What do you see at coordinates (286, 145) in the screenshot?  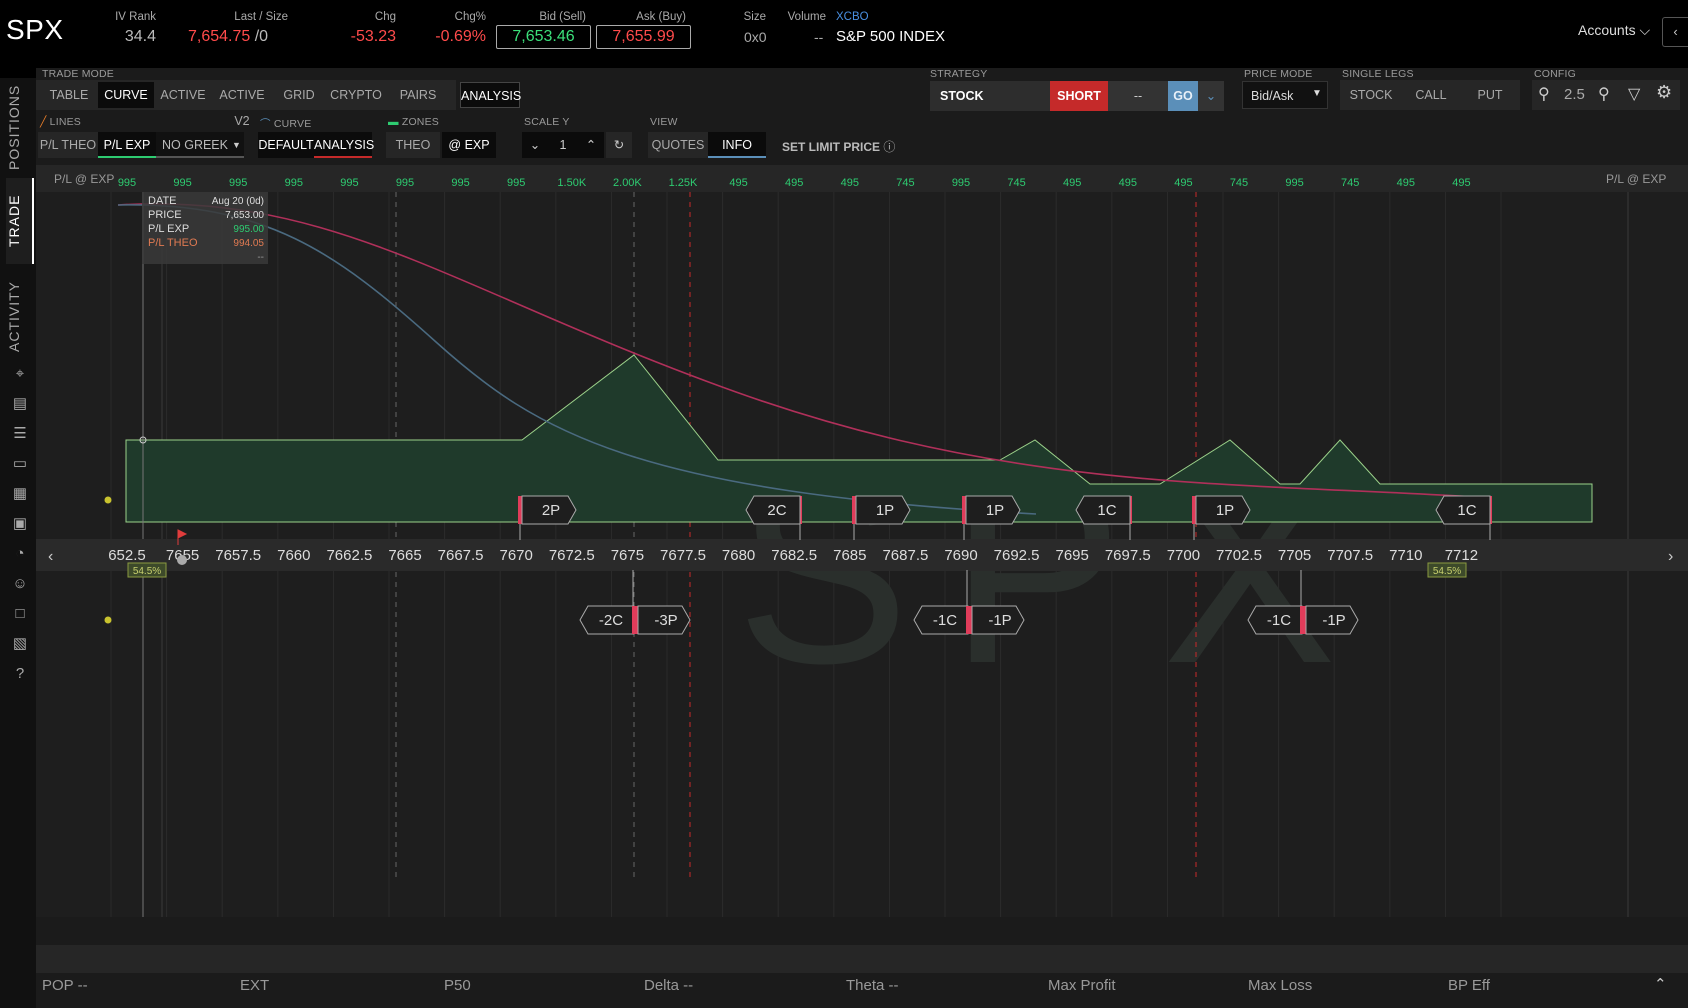 I see `curve-default: DEFAULT` at bounding box center [286, 145].